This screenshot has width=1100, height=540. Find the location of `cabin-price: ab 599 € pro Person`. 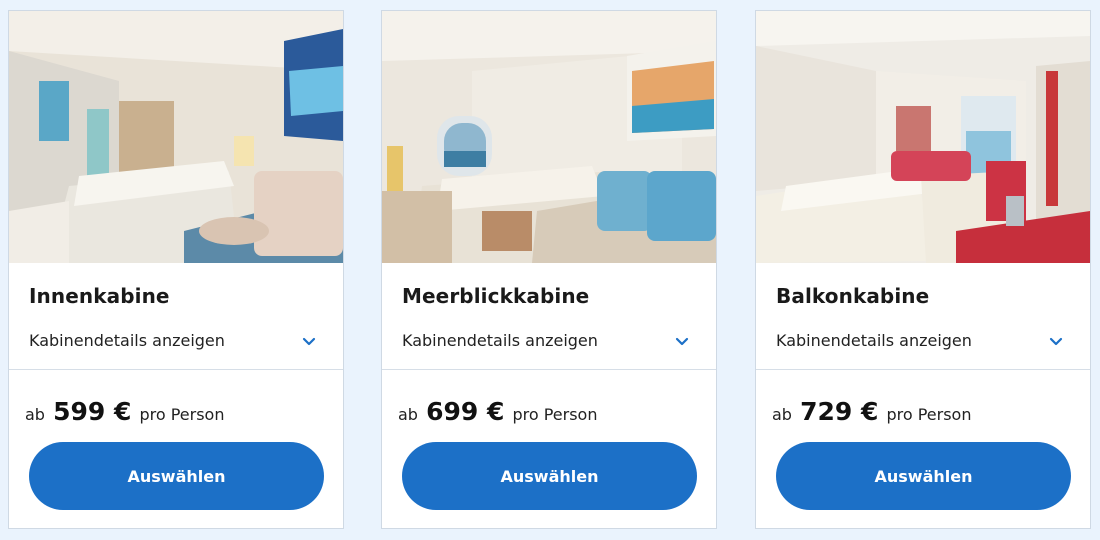

cabin-price: ab 599 € pro Person is located at coordinates (124, 411).